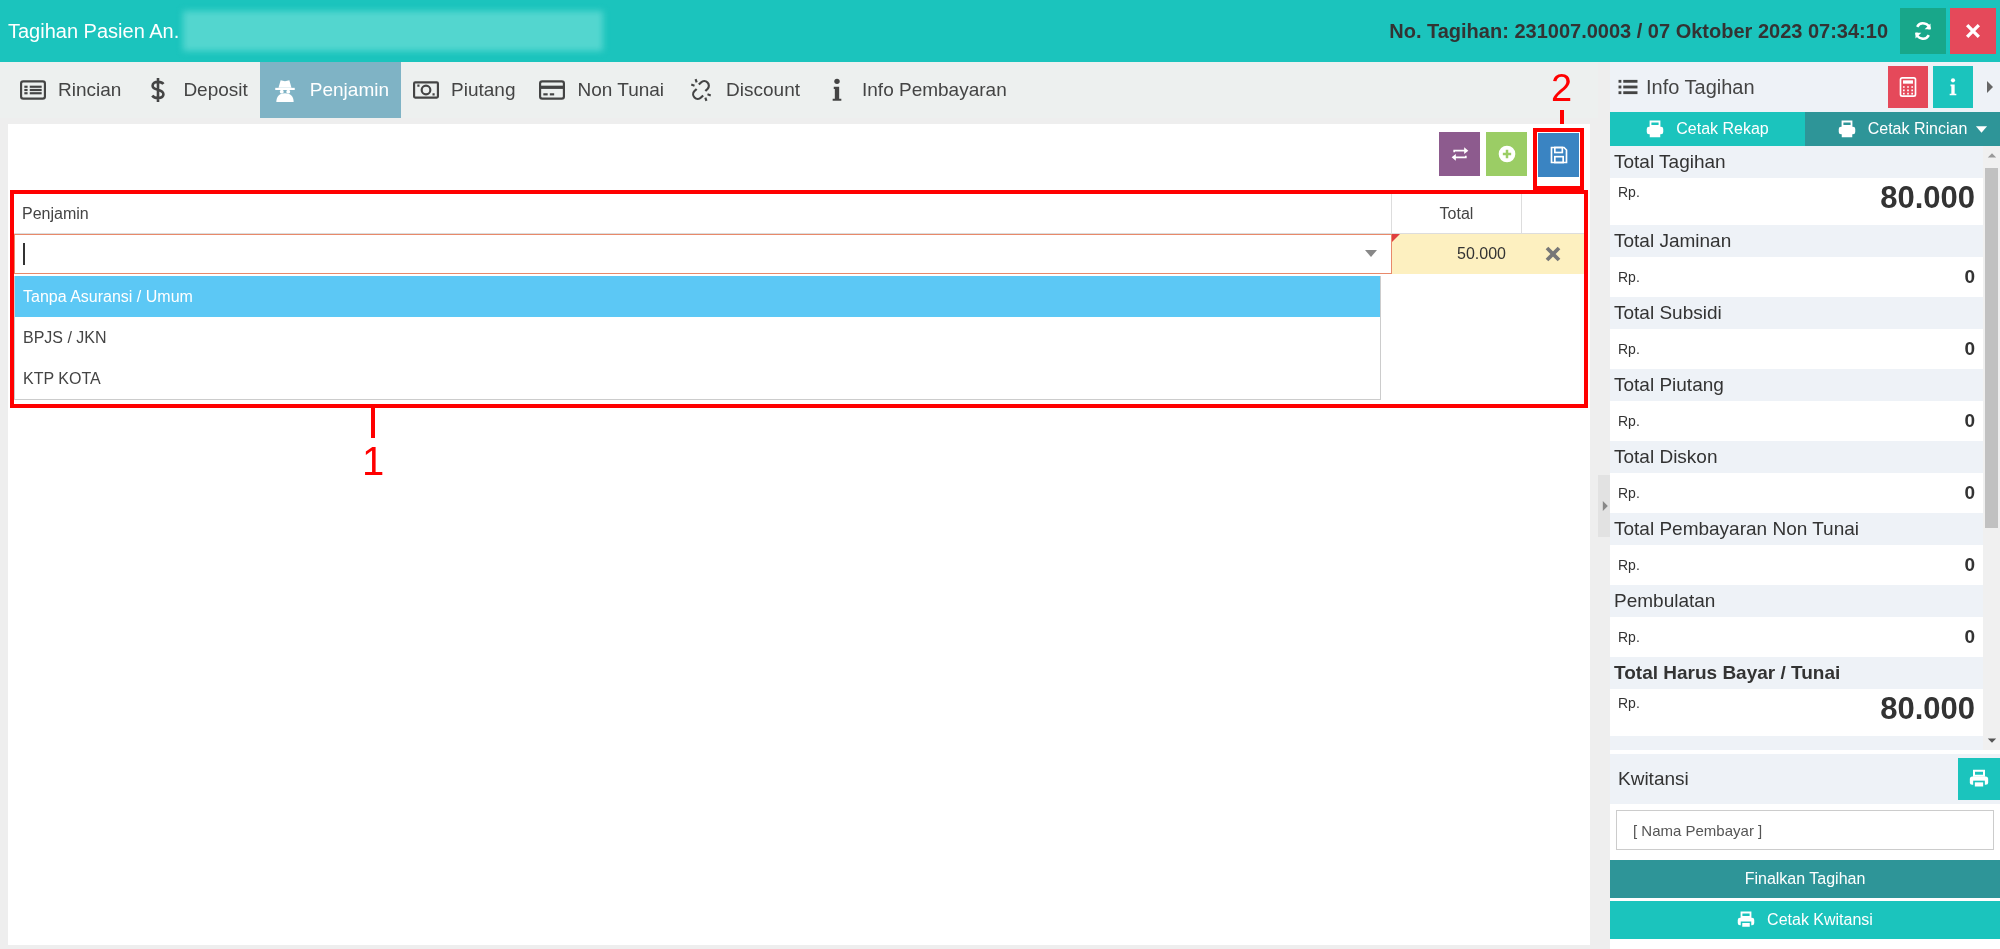 This screenshot has width=2000, height=949. What do you see at coordinates (1796, 529) in the screenshot?
I see `summary-label: Total Pembayaran Non Tunai` at bounding box center [1796, 529].